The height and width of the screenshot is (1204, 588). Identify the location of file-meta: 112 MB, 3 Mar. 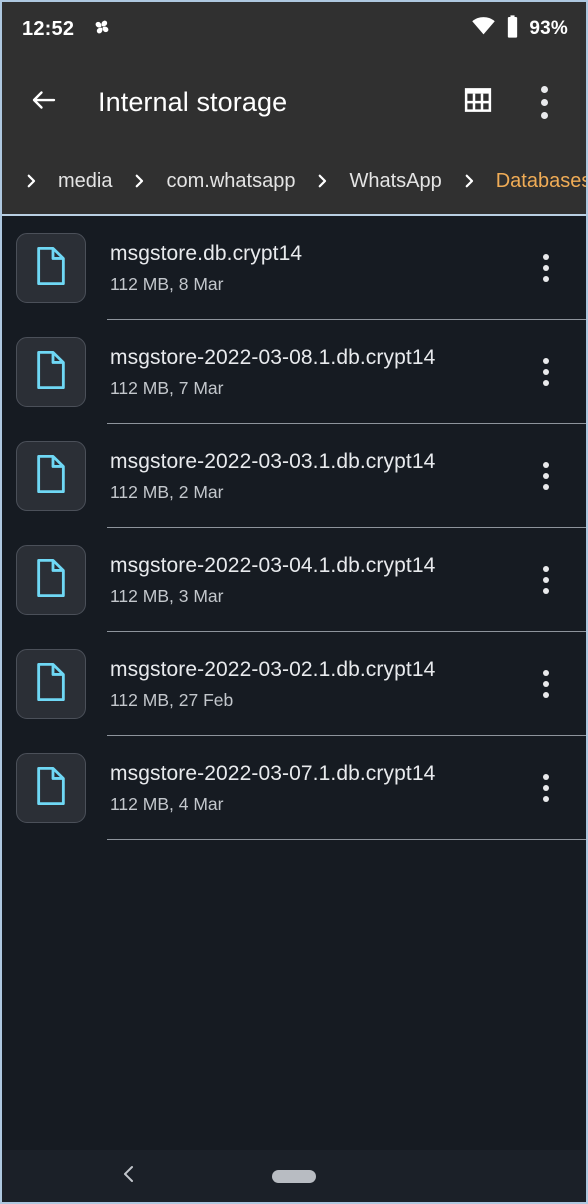
(167, 595).